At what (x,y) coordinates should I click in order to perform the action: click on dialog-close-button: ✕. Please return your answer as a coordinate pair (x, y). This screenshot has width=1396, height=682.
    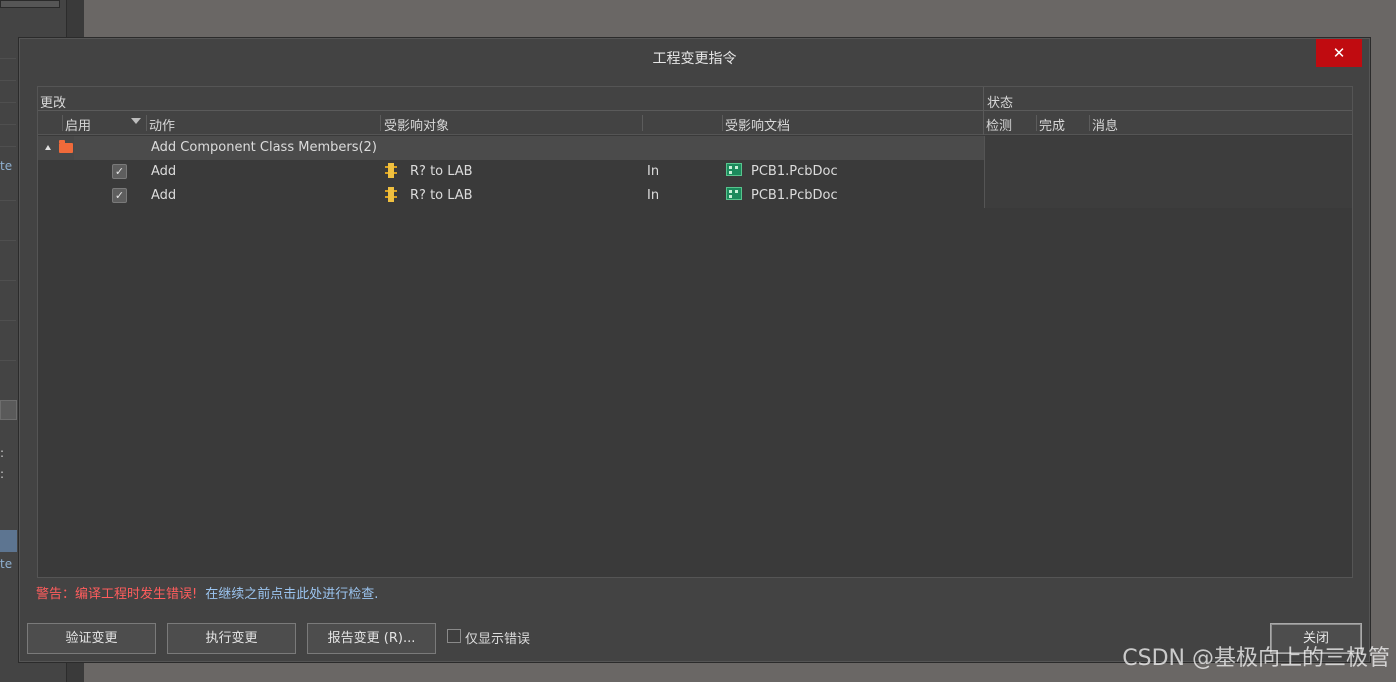
    Looking at the image, I should click on (1339, 53).